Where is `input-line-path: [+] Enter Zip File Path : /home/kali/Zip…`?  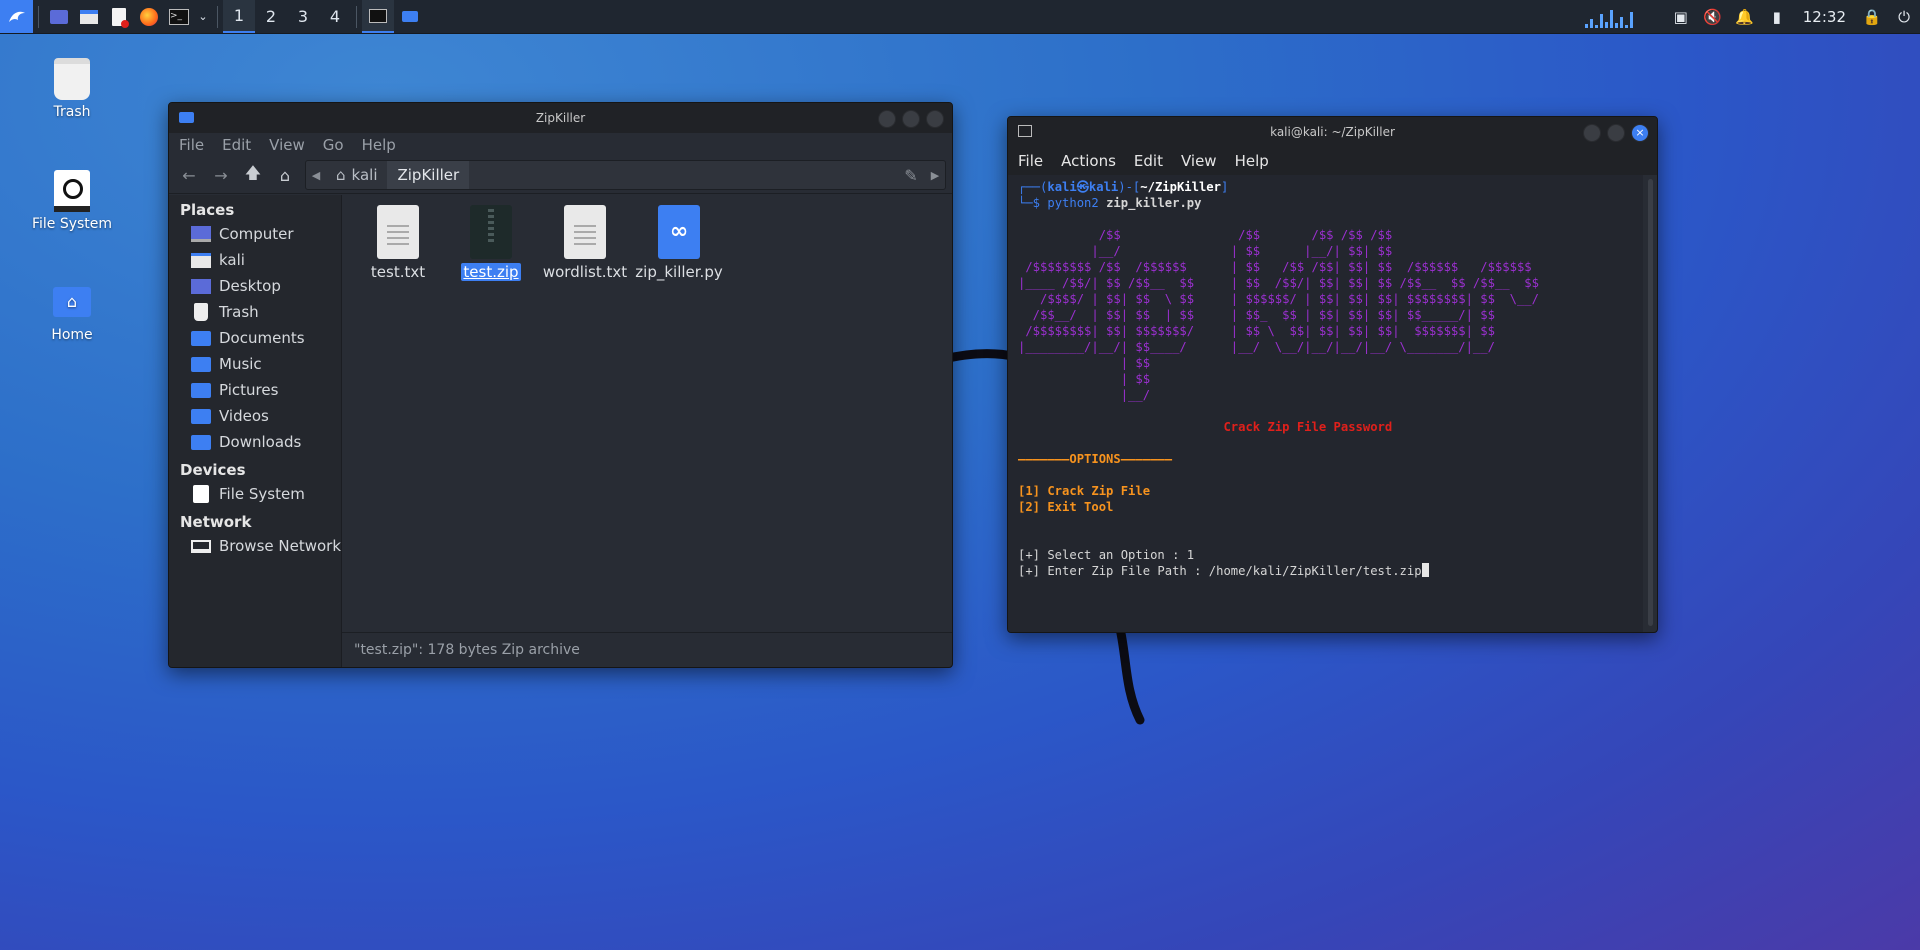 input-line-path: [+] Enter Zip File Path : /home/kali/Zip… is located at coordinates (1220, 571).